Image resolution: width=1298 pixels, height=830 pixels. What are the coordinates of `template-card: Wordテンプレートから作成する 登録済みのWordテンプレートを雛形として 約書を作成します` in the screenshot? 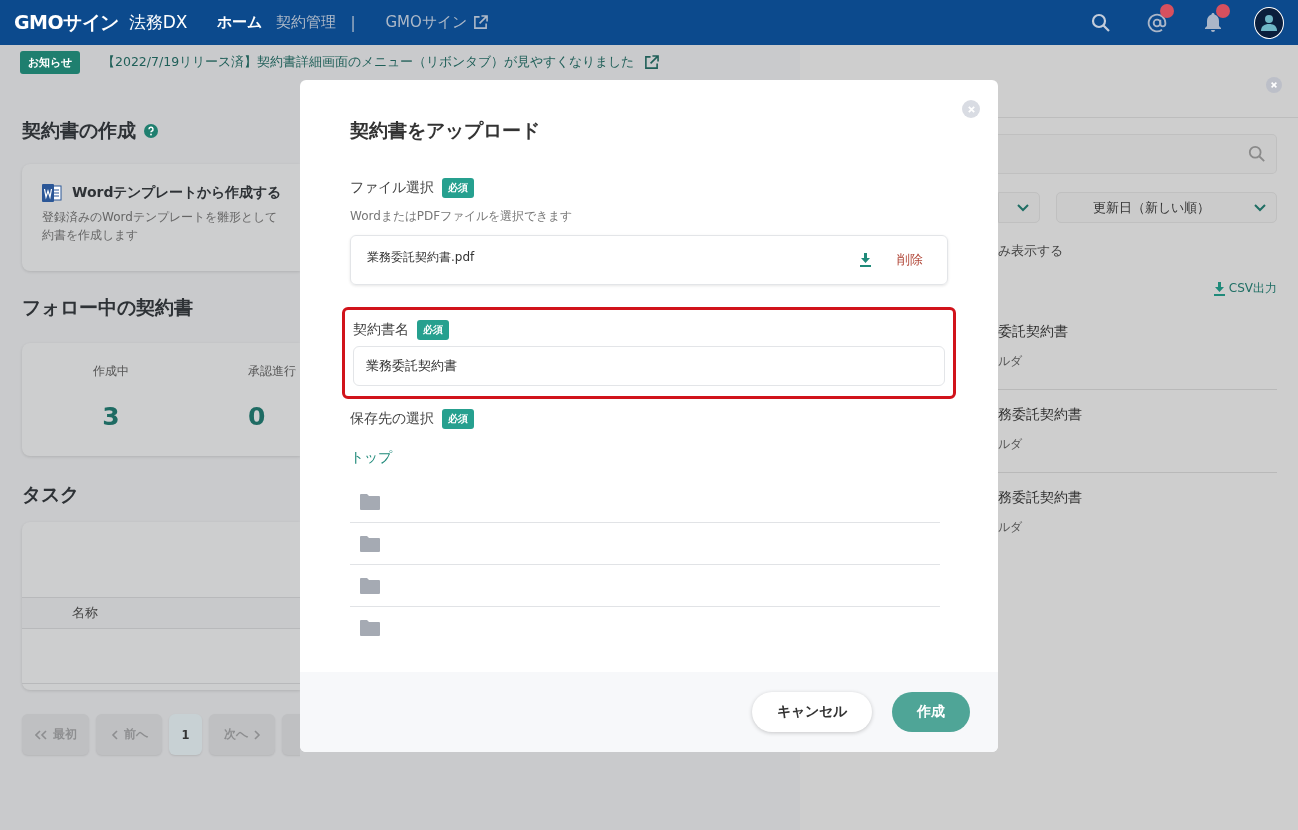 It's located at (161, 217).